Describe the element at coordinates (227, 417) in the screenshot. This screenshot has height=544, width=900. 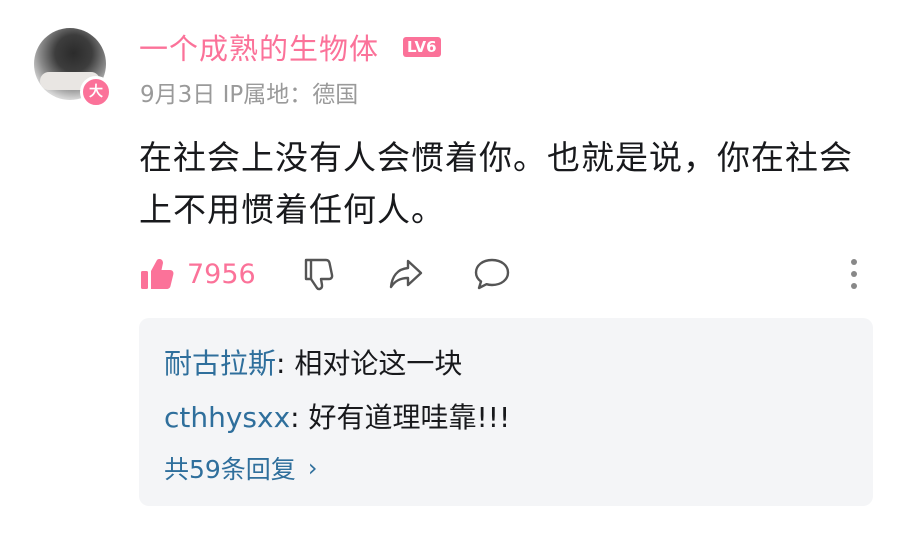
I see `reply-author: cthhysxx` at that location.